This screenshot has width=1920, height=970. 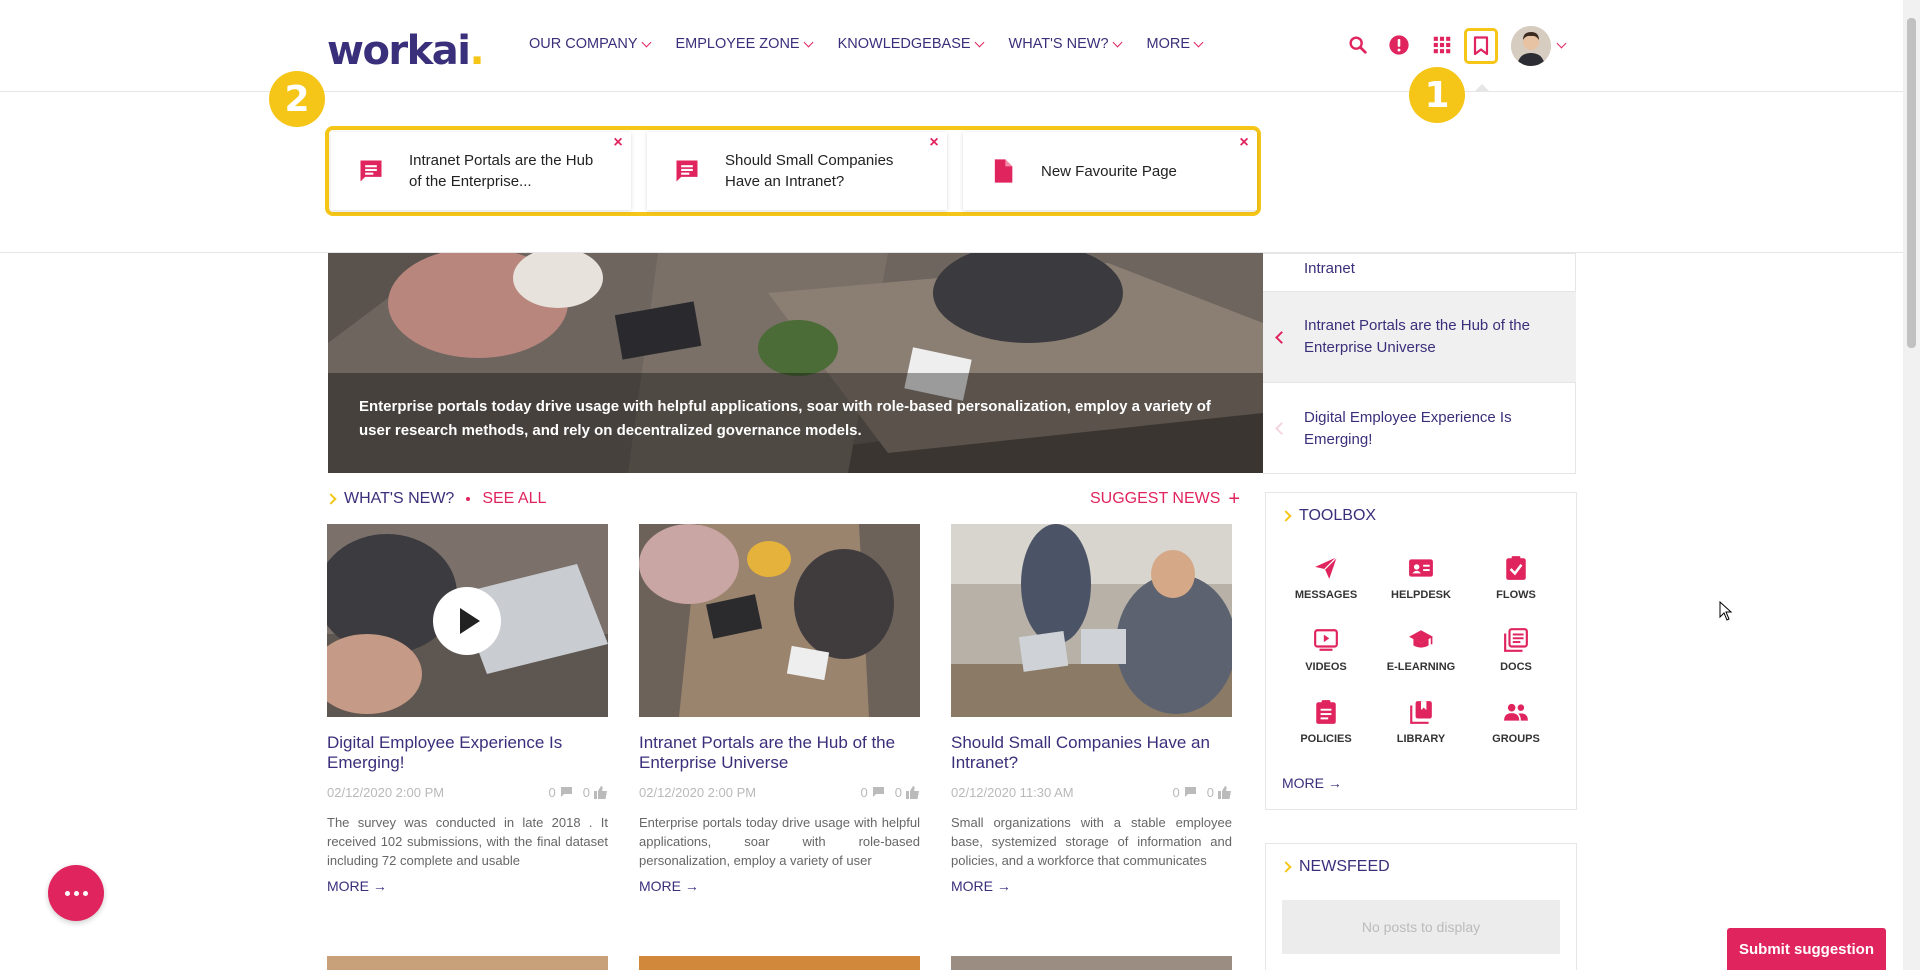 I want to click on tool-library: LIBRARY, so click(x=1421, y=722).